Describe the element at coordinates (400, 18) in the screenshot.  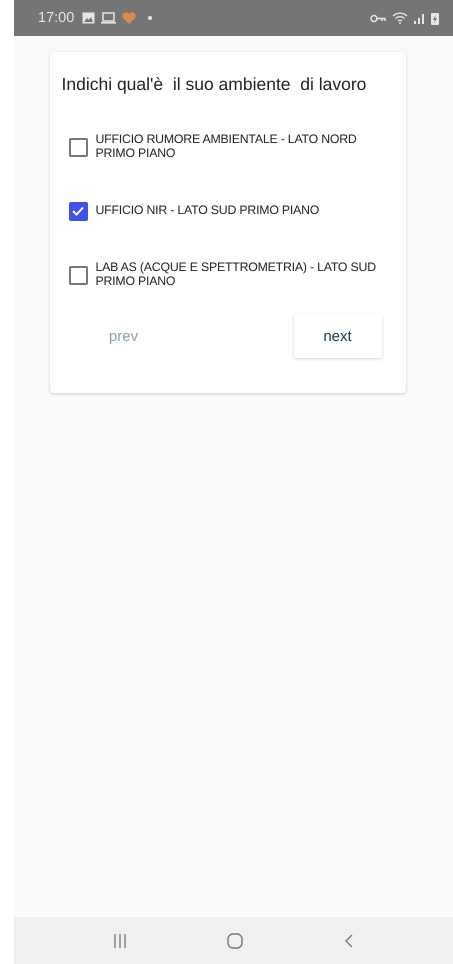
I see `wifi-icon` at that location.